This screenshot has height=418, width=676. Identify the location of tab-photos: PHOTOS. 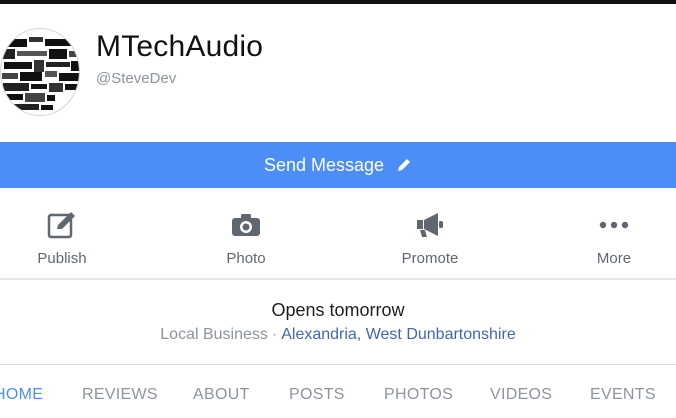
(418, 395).